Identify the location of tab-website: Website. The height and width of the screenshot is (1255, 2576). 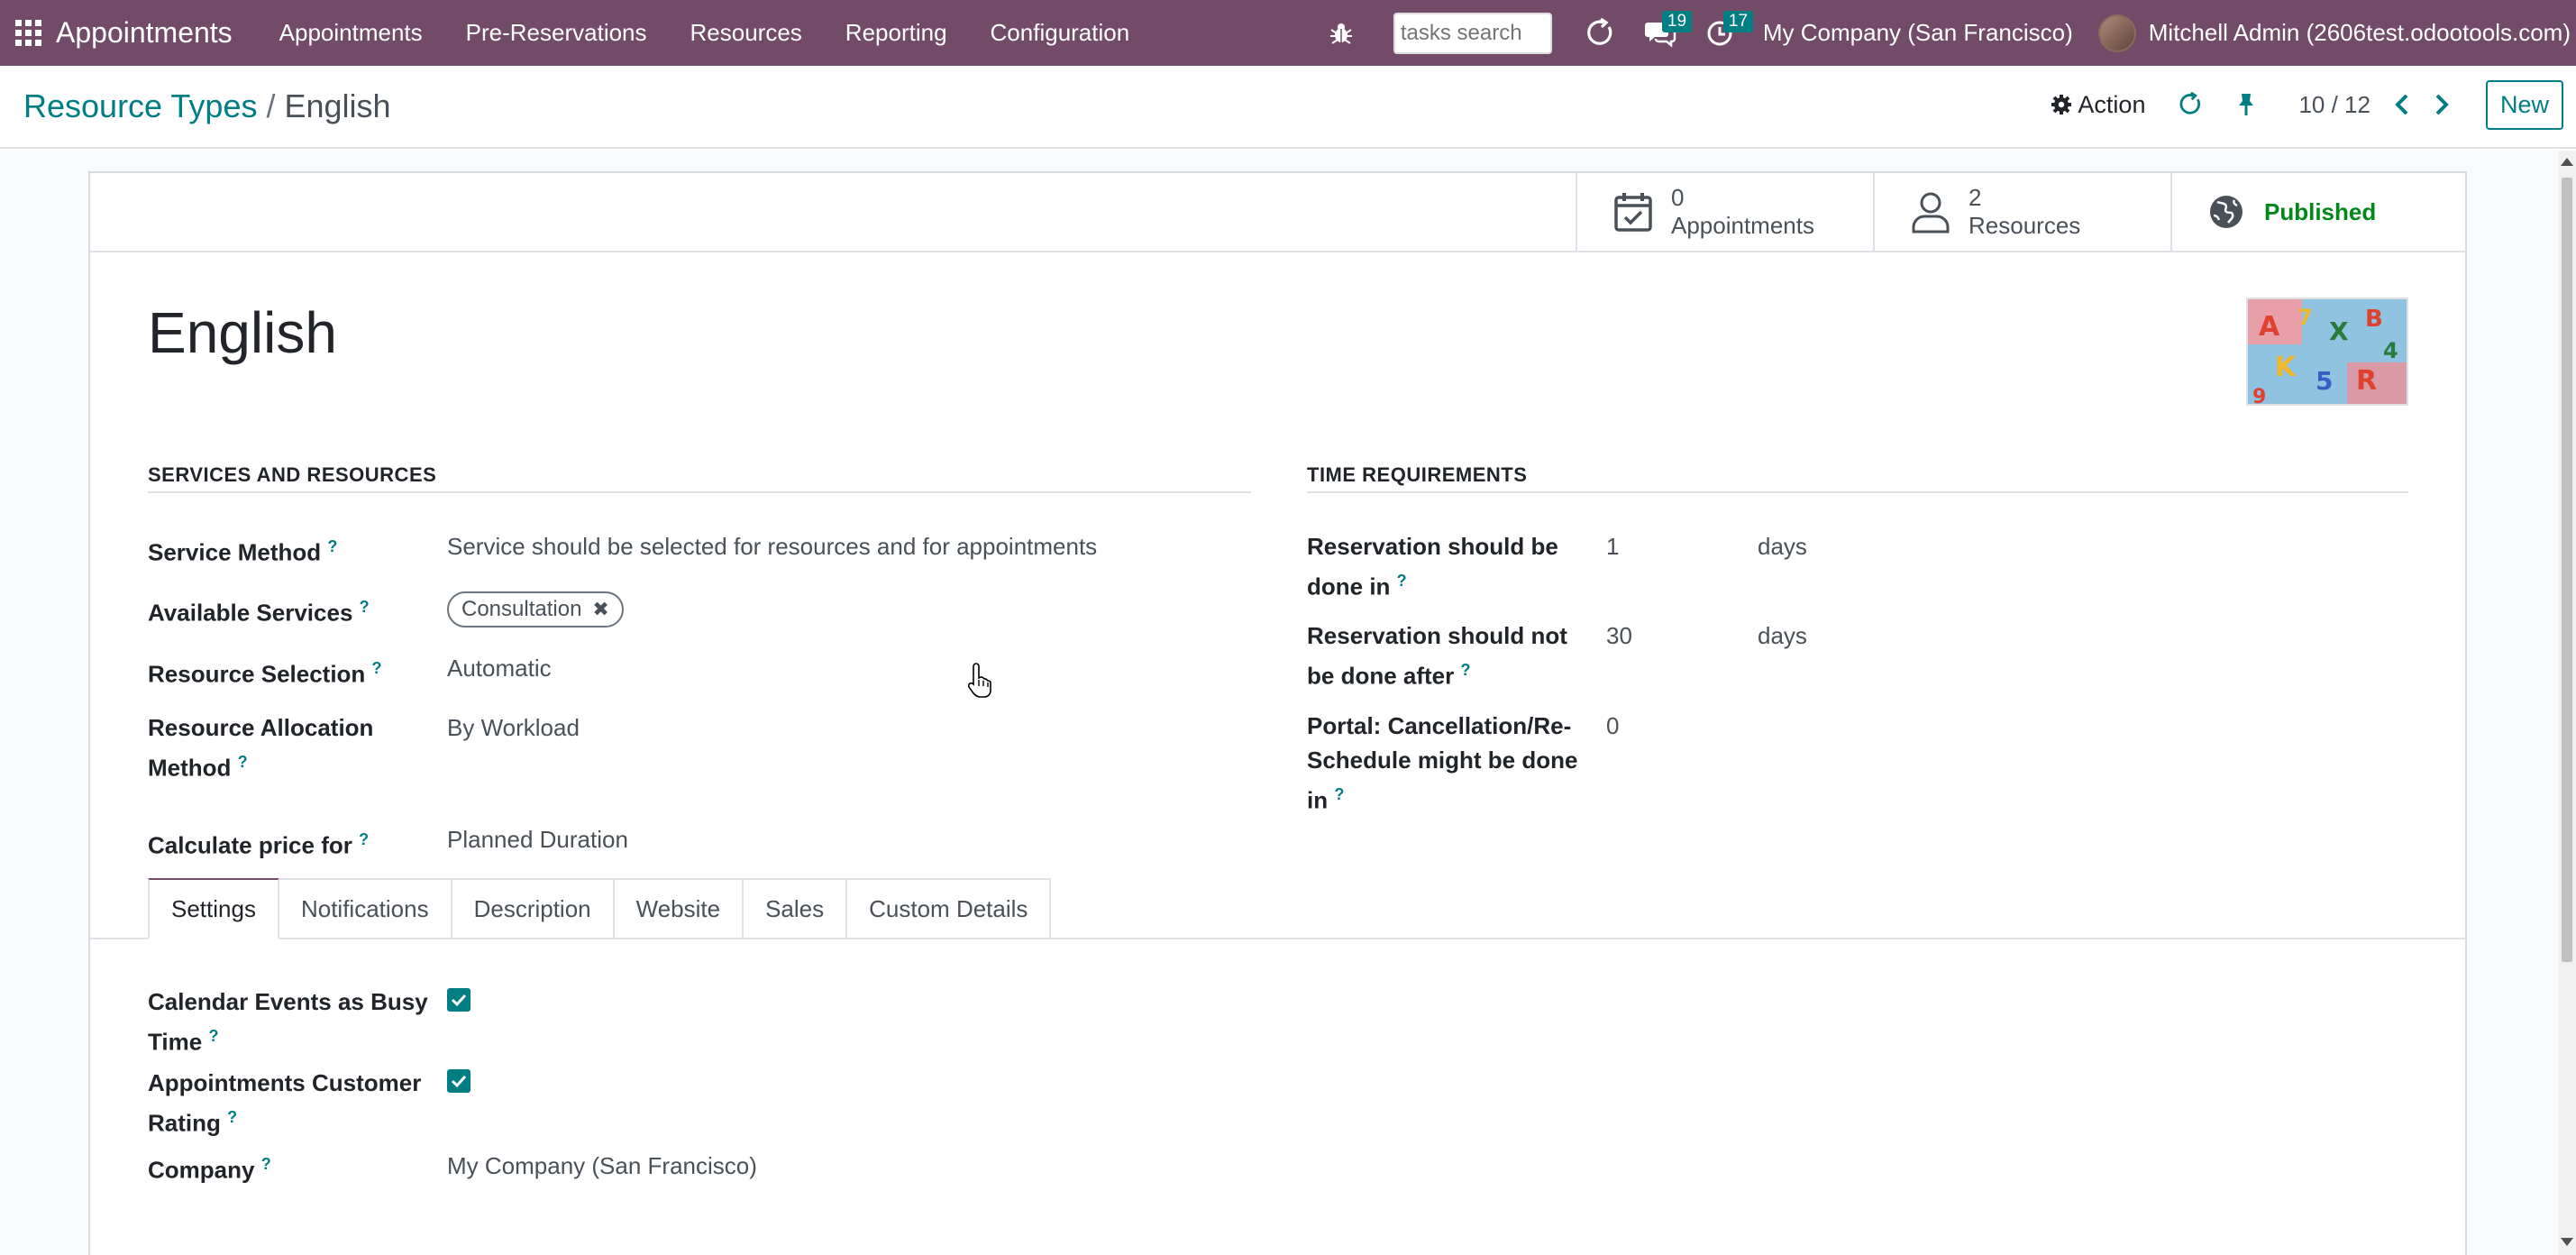
(679, 908).